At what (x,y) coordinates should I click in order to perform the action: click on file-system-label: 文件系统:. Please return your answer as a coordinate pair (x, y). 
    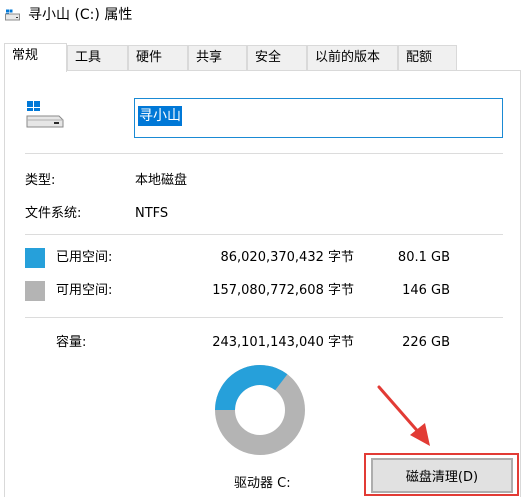
    Looking at the image, I should click on (53, 213).